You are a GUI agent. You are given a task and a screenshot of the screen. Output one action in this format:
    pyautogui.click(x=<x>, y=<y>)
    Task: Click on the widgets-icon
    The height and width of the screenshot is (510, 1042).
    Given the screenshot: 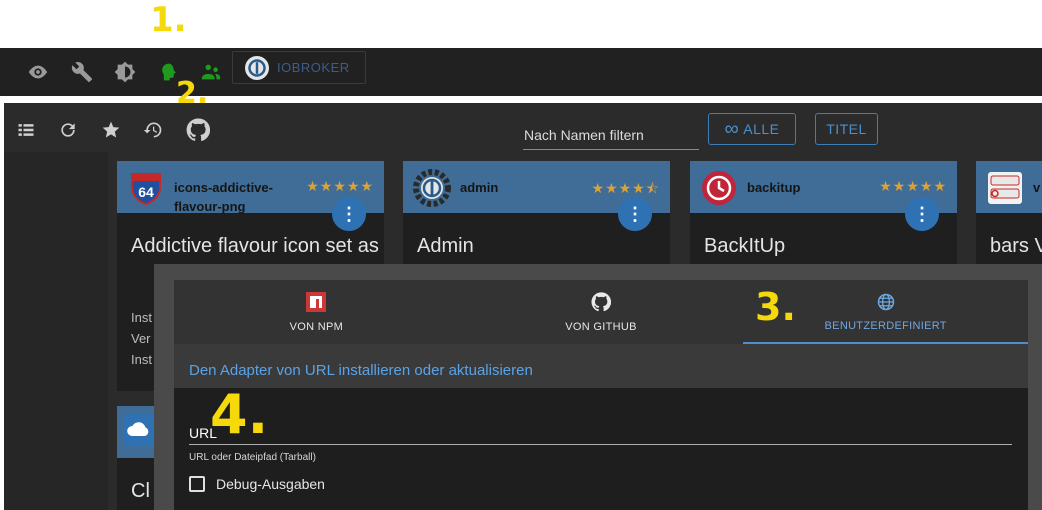 What is the action you would take?
    pyautogui.click(x=1005, y=188)
    